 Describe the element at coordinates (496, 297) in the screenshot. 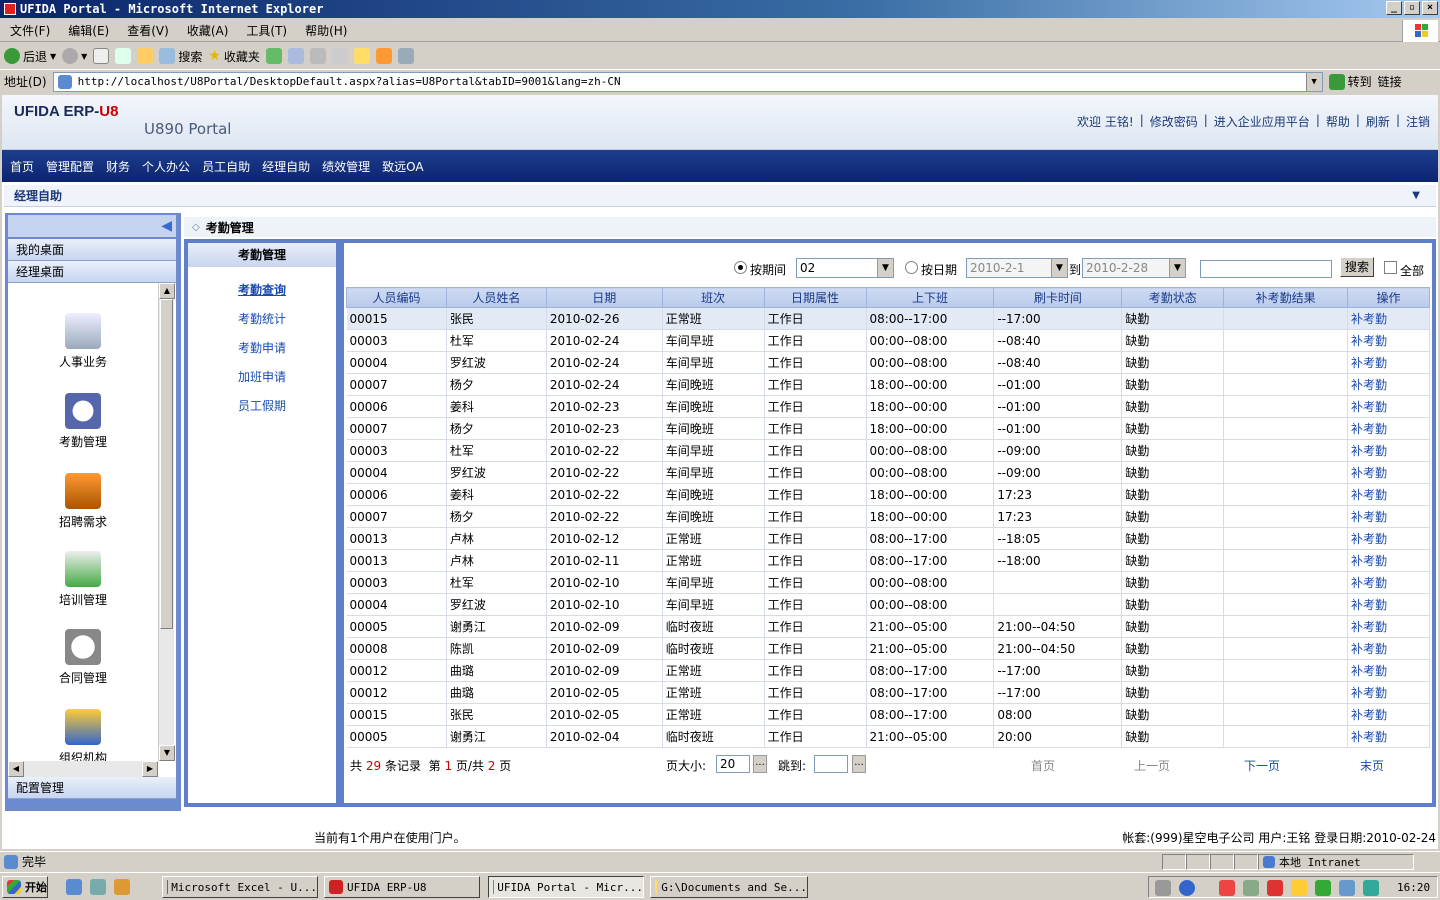

I see `col-employee-name: 人员姓名` at that location.